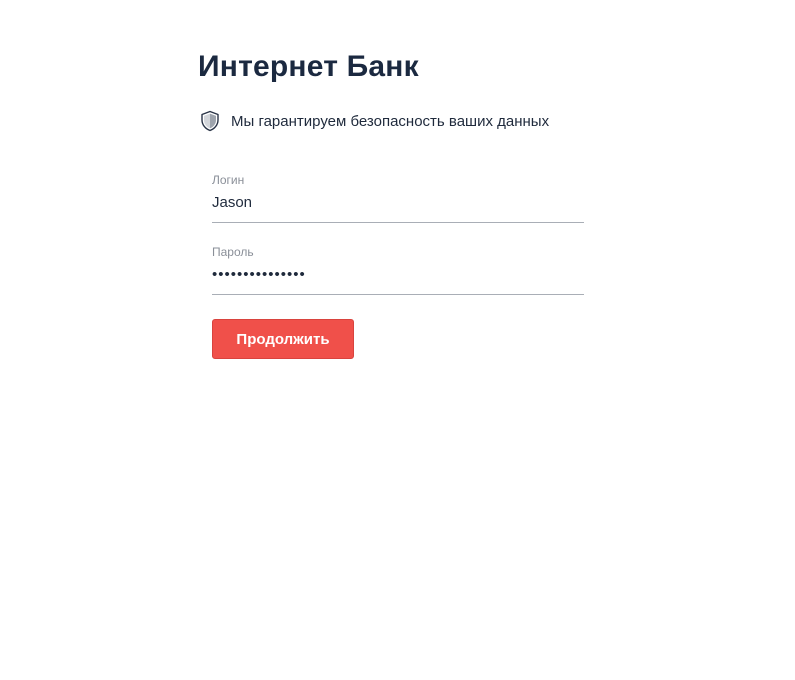  What do you see at coordinates (210, 121) in the screenshot?
I see `shield-icon` at bounding box center [210, 121].